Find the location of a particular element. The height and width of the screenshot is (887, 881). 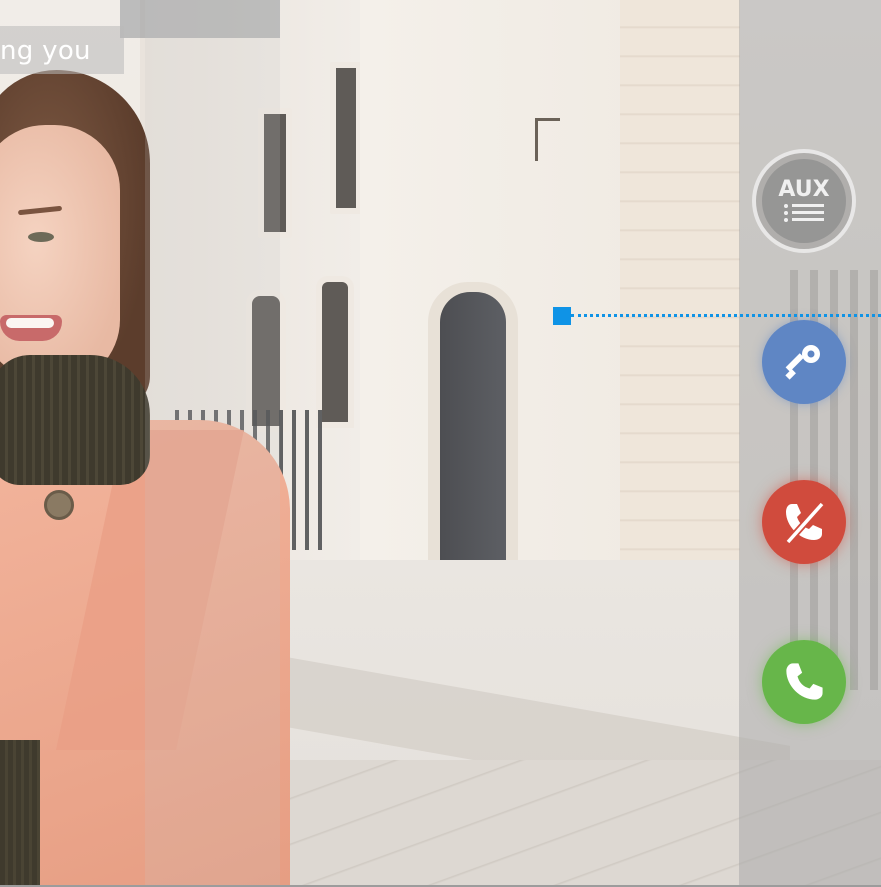

aux-button: AUX is located at coordinates (804, 201).